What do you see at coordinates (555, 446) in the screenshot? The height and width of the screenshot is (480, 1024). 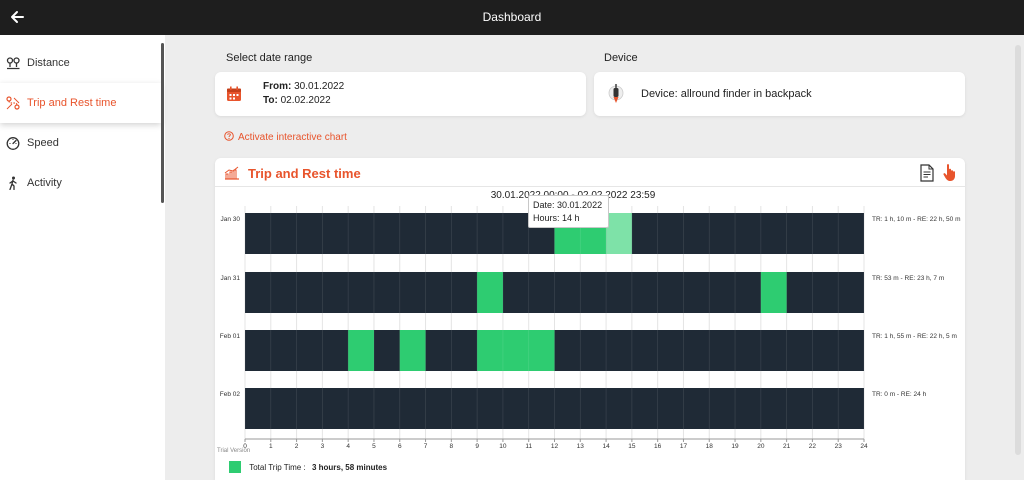 I see `x-tick-label: 12` at bounding box center [555, 446].